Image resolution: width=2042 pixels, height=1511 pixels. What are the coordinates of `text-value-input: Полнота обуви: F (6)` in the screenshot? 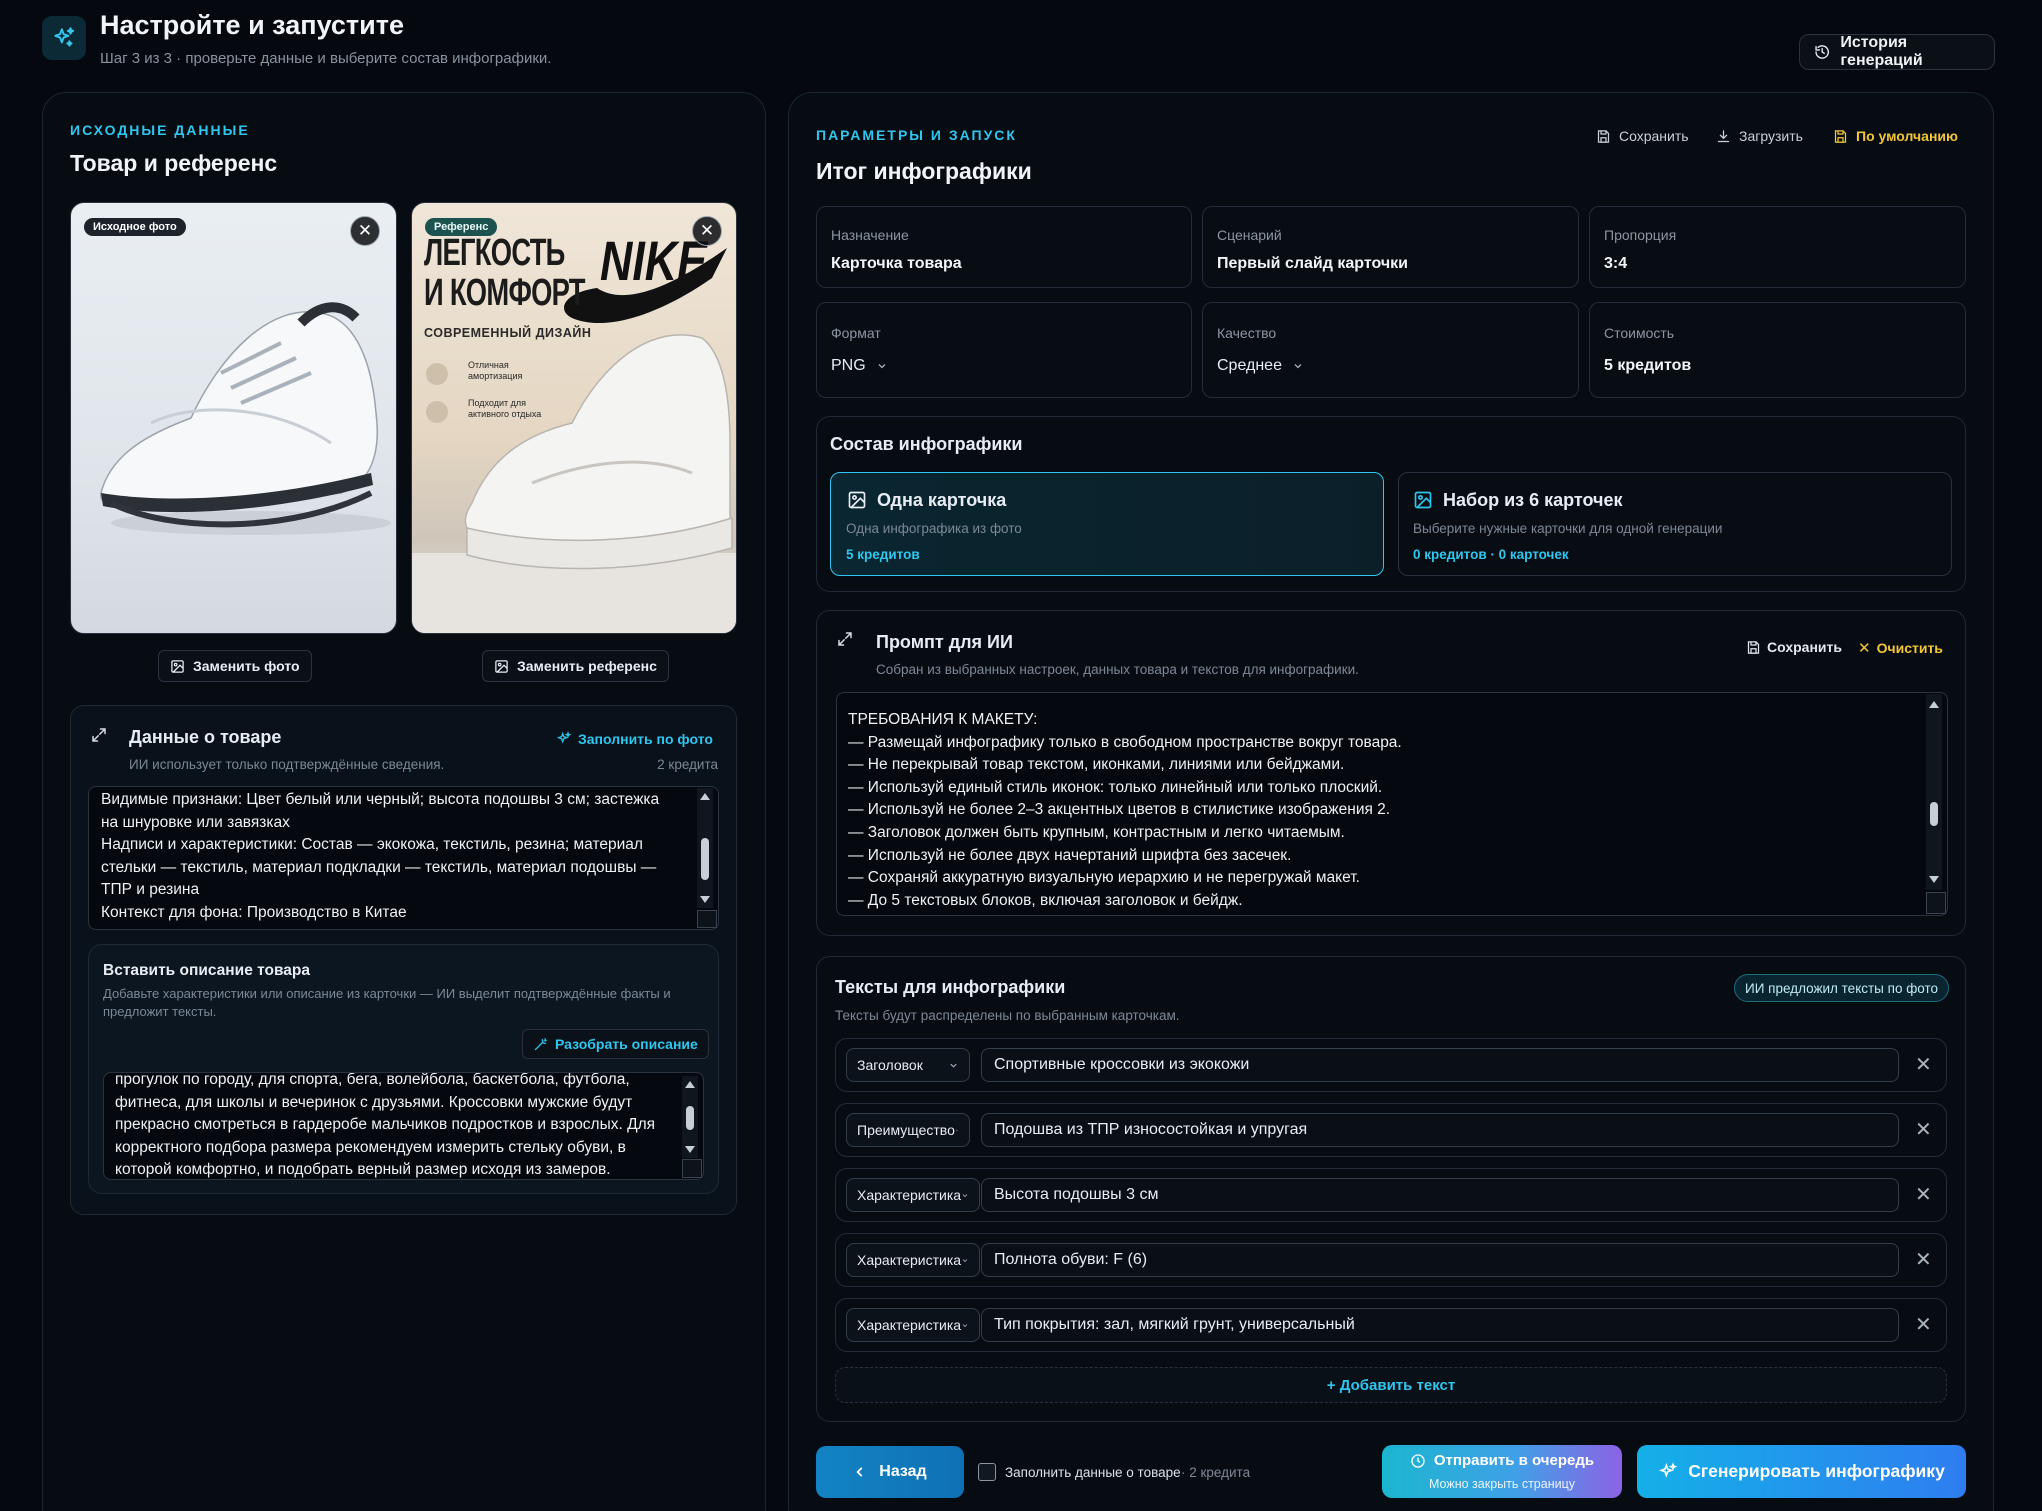 It's located at (1440, 1260).